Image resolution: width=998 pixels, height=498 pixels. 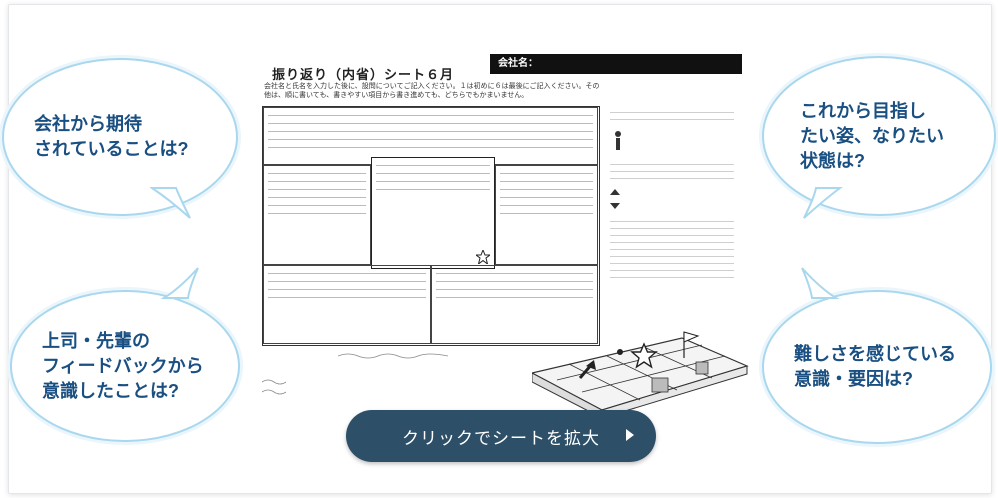 What do you see at coordinates (483, 257) in the screenshot?
I see `star-icon` at bounding box center [483, 257].